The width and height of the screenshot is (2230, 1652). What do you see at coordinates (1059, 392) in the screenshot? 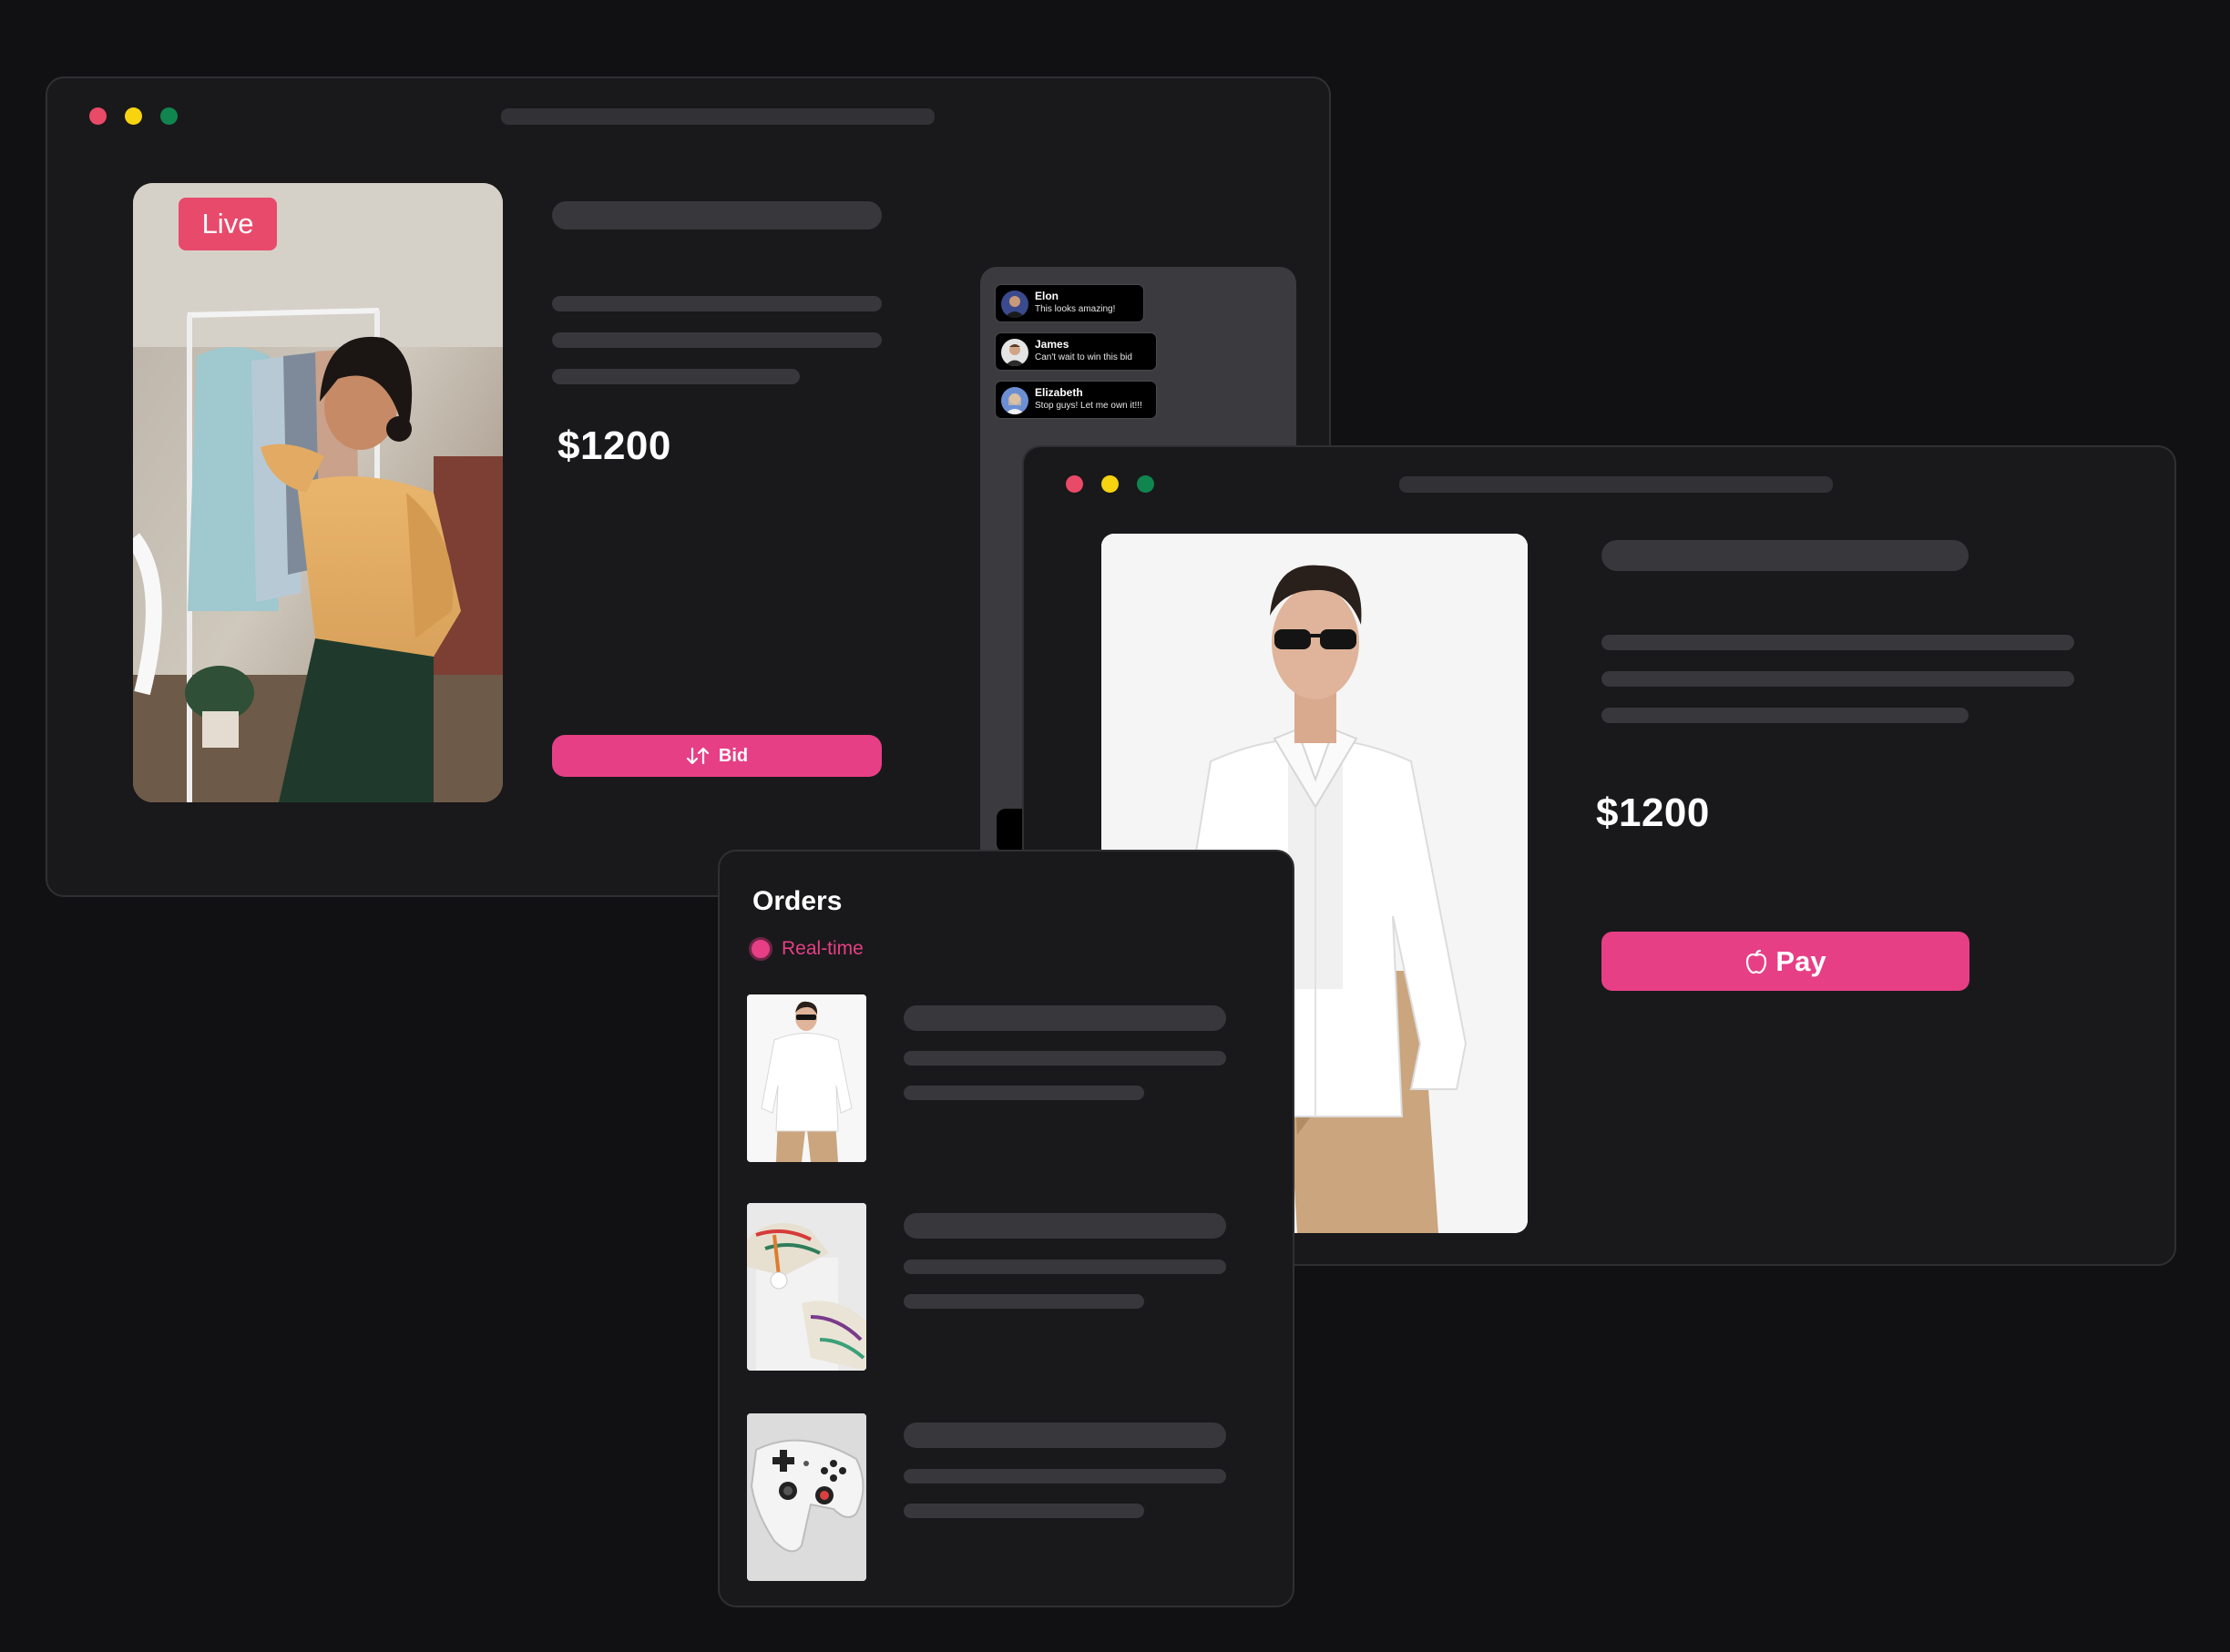
I see `chat-author: Elizabeth` at bounding box center [1059, 392].